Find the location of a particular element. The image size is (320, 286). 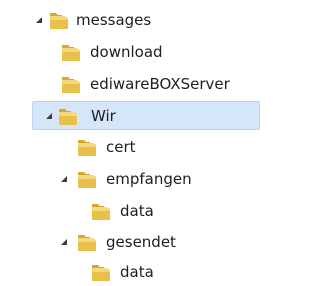

tree-item-empfangen: empfangen is located at coordinates (140, 179).